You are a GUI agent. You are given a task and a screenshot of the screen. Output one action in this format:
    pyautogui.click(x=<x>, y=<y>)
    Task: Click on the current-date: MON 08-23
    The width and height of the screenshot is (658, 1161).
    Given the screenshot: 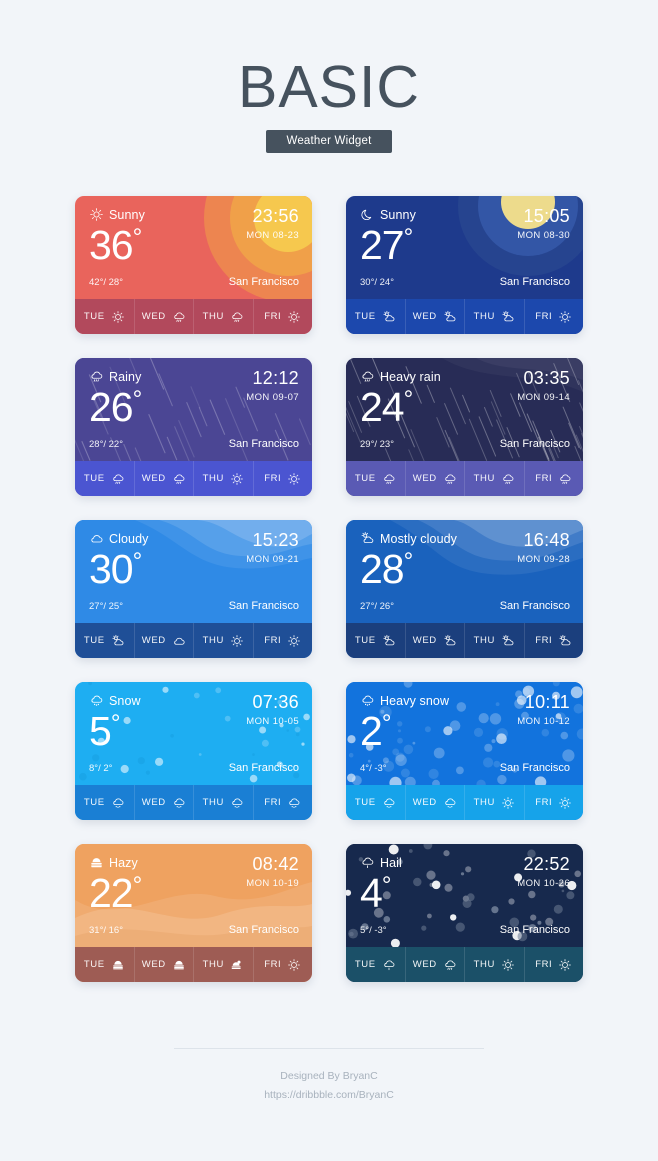 What is the action you would take?
    pyautogui.click(x=272, y=235)
    